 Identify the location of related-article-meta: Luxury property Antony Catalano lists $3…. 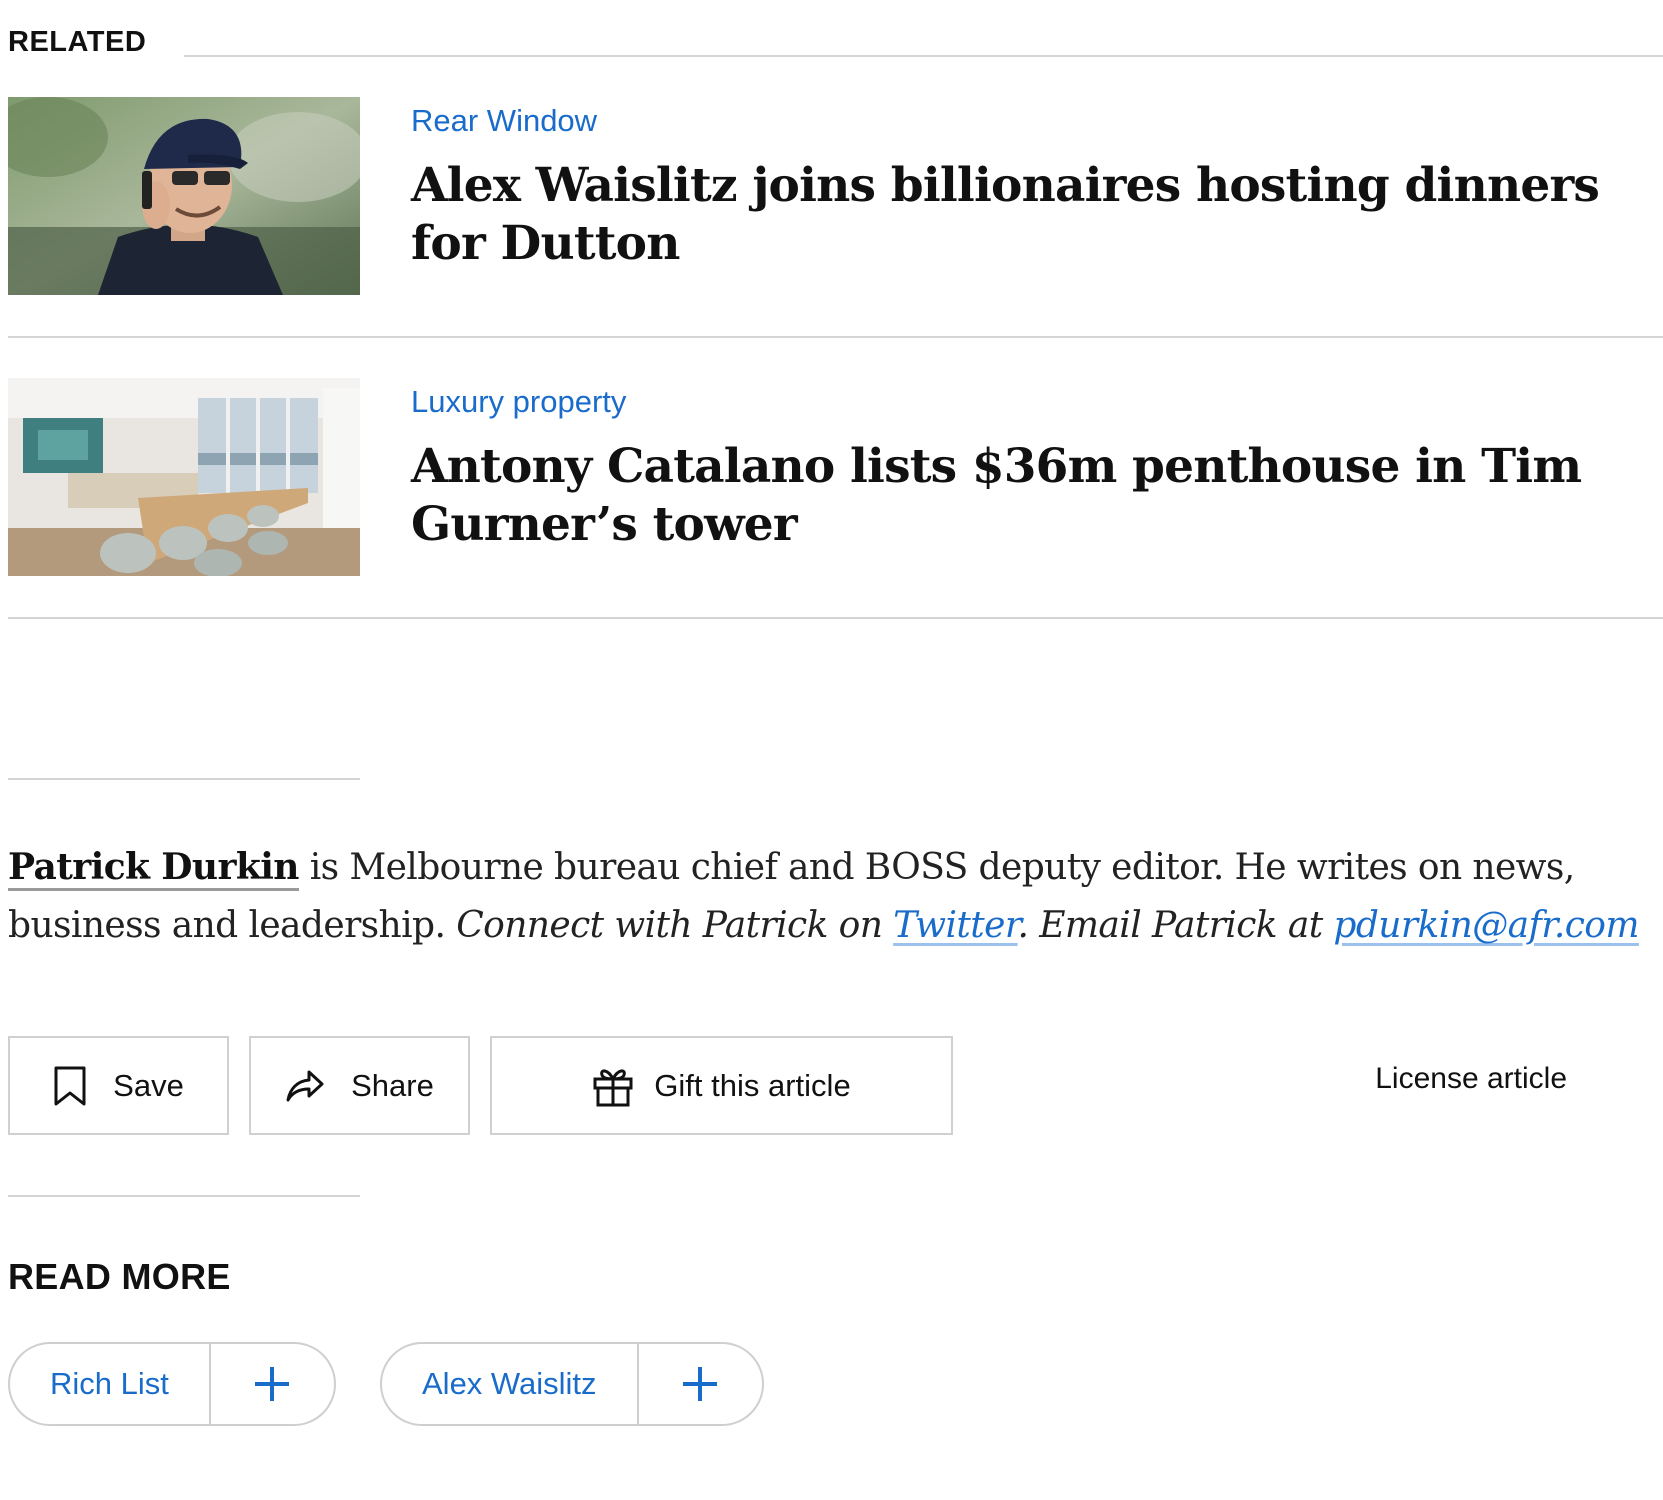
(1021, 466).